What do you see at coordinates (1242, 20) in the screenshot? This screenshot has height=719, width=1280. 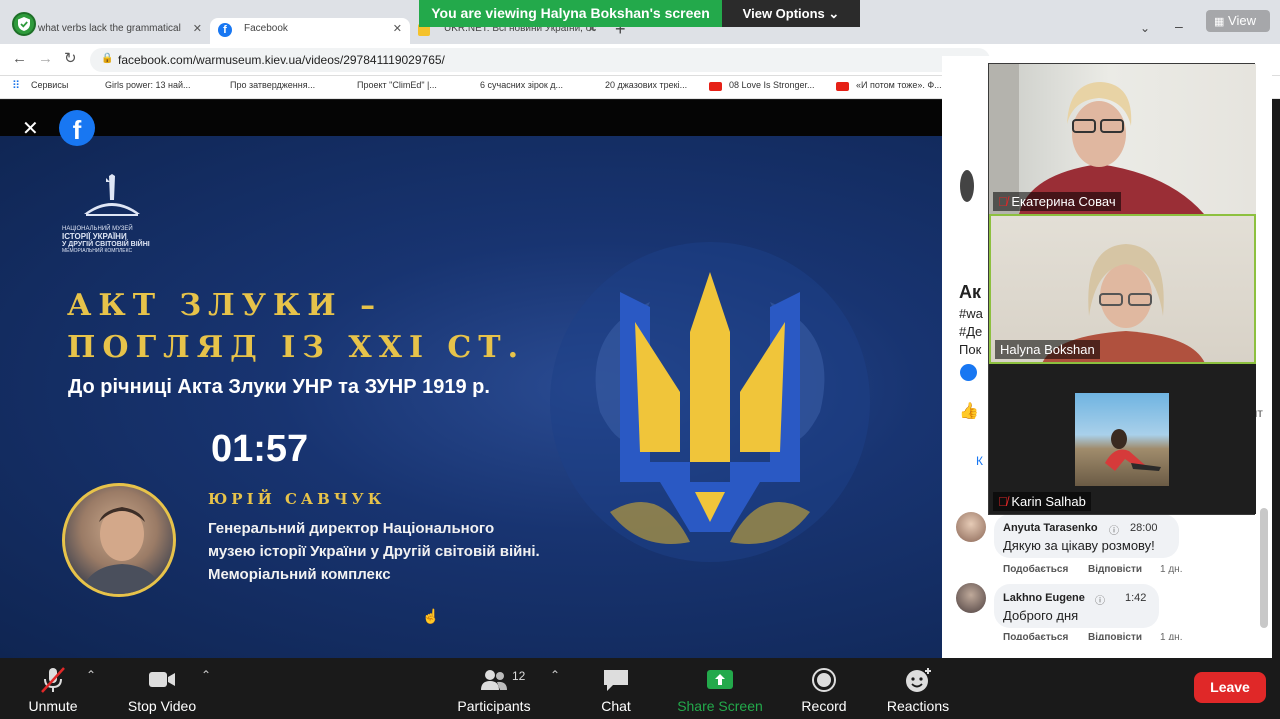 I see `view-label: View` at bounding box center [1242, 20].